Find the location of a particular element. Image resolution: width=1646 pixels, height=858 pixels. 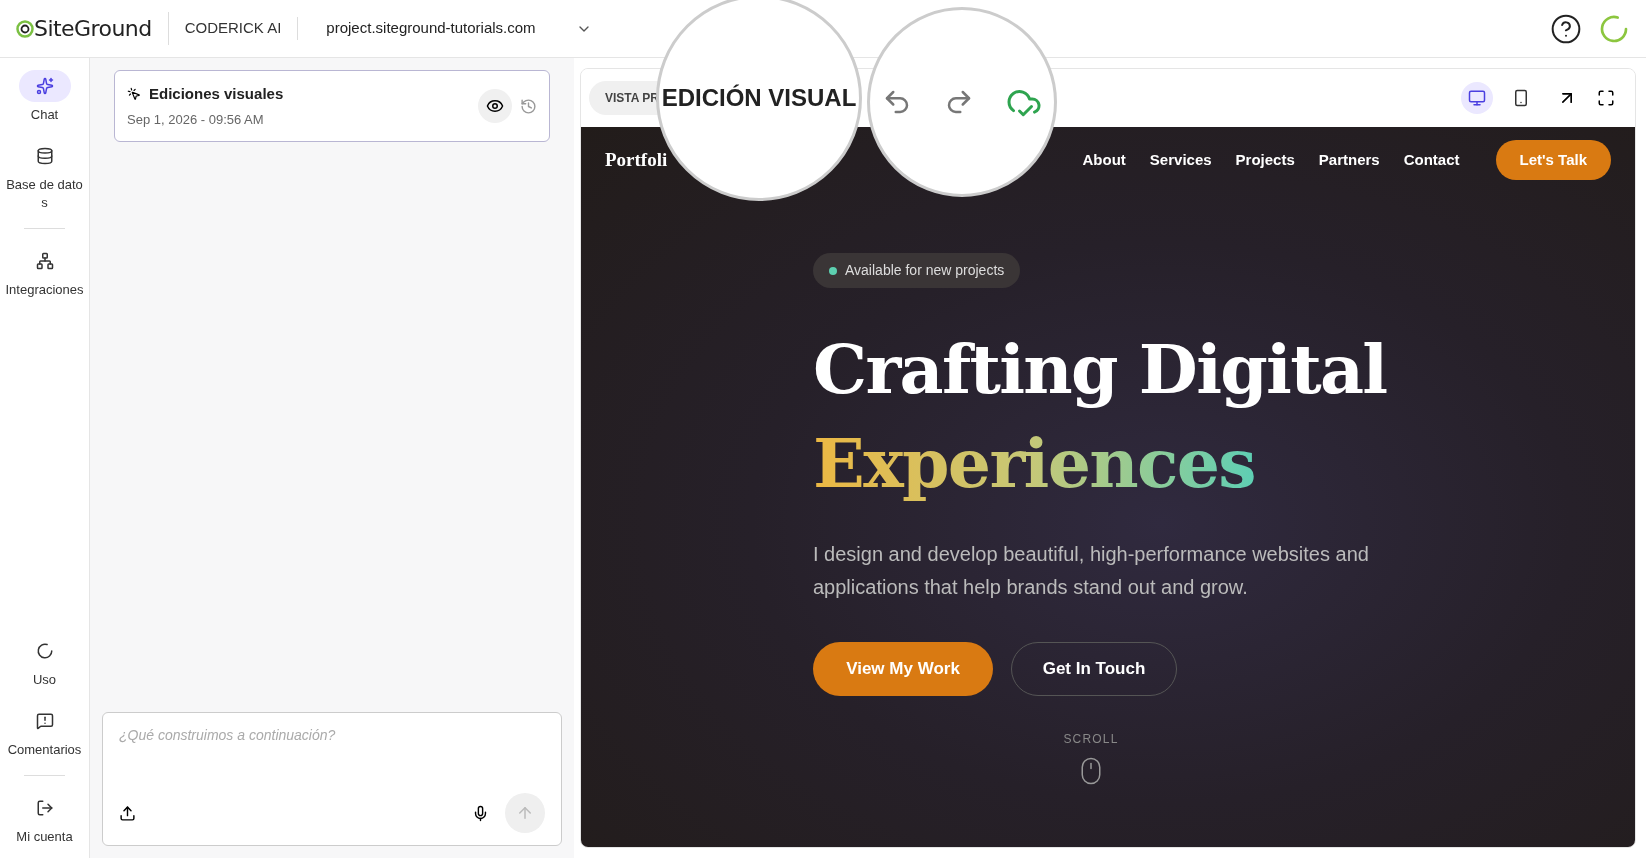

hero-headline: Crafting Digital is located at coordinates (1100, 369).